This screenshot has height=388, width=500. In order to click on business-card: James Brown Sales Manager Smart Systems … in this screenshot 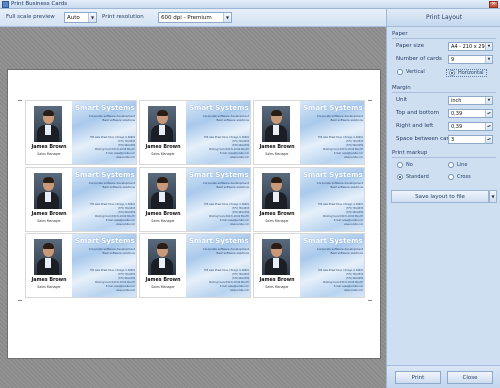, I will do `click(81, 199)`.